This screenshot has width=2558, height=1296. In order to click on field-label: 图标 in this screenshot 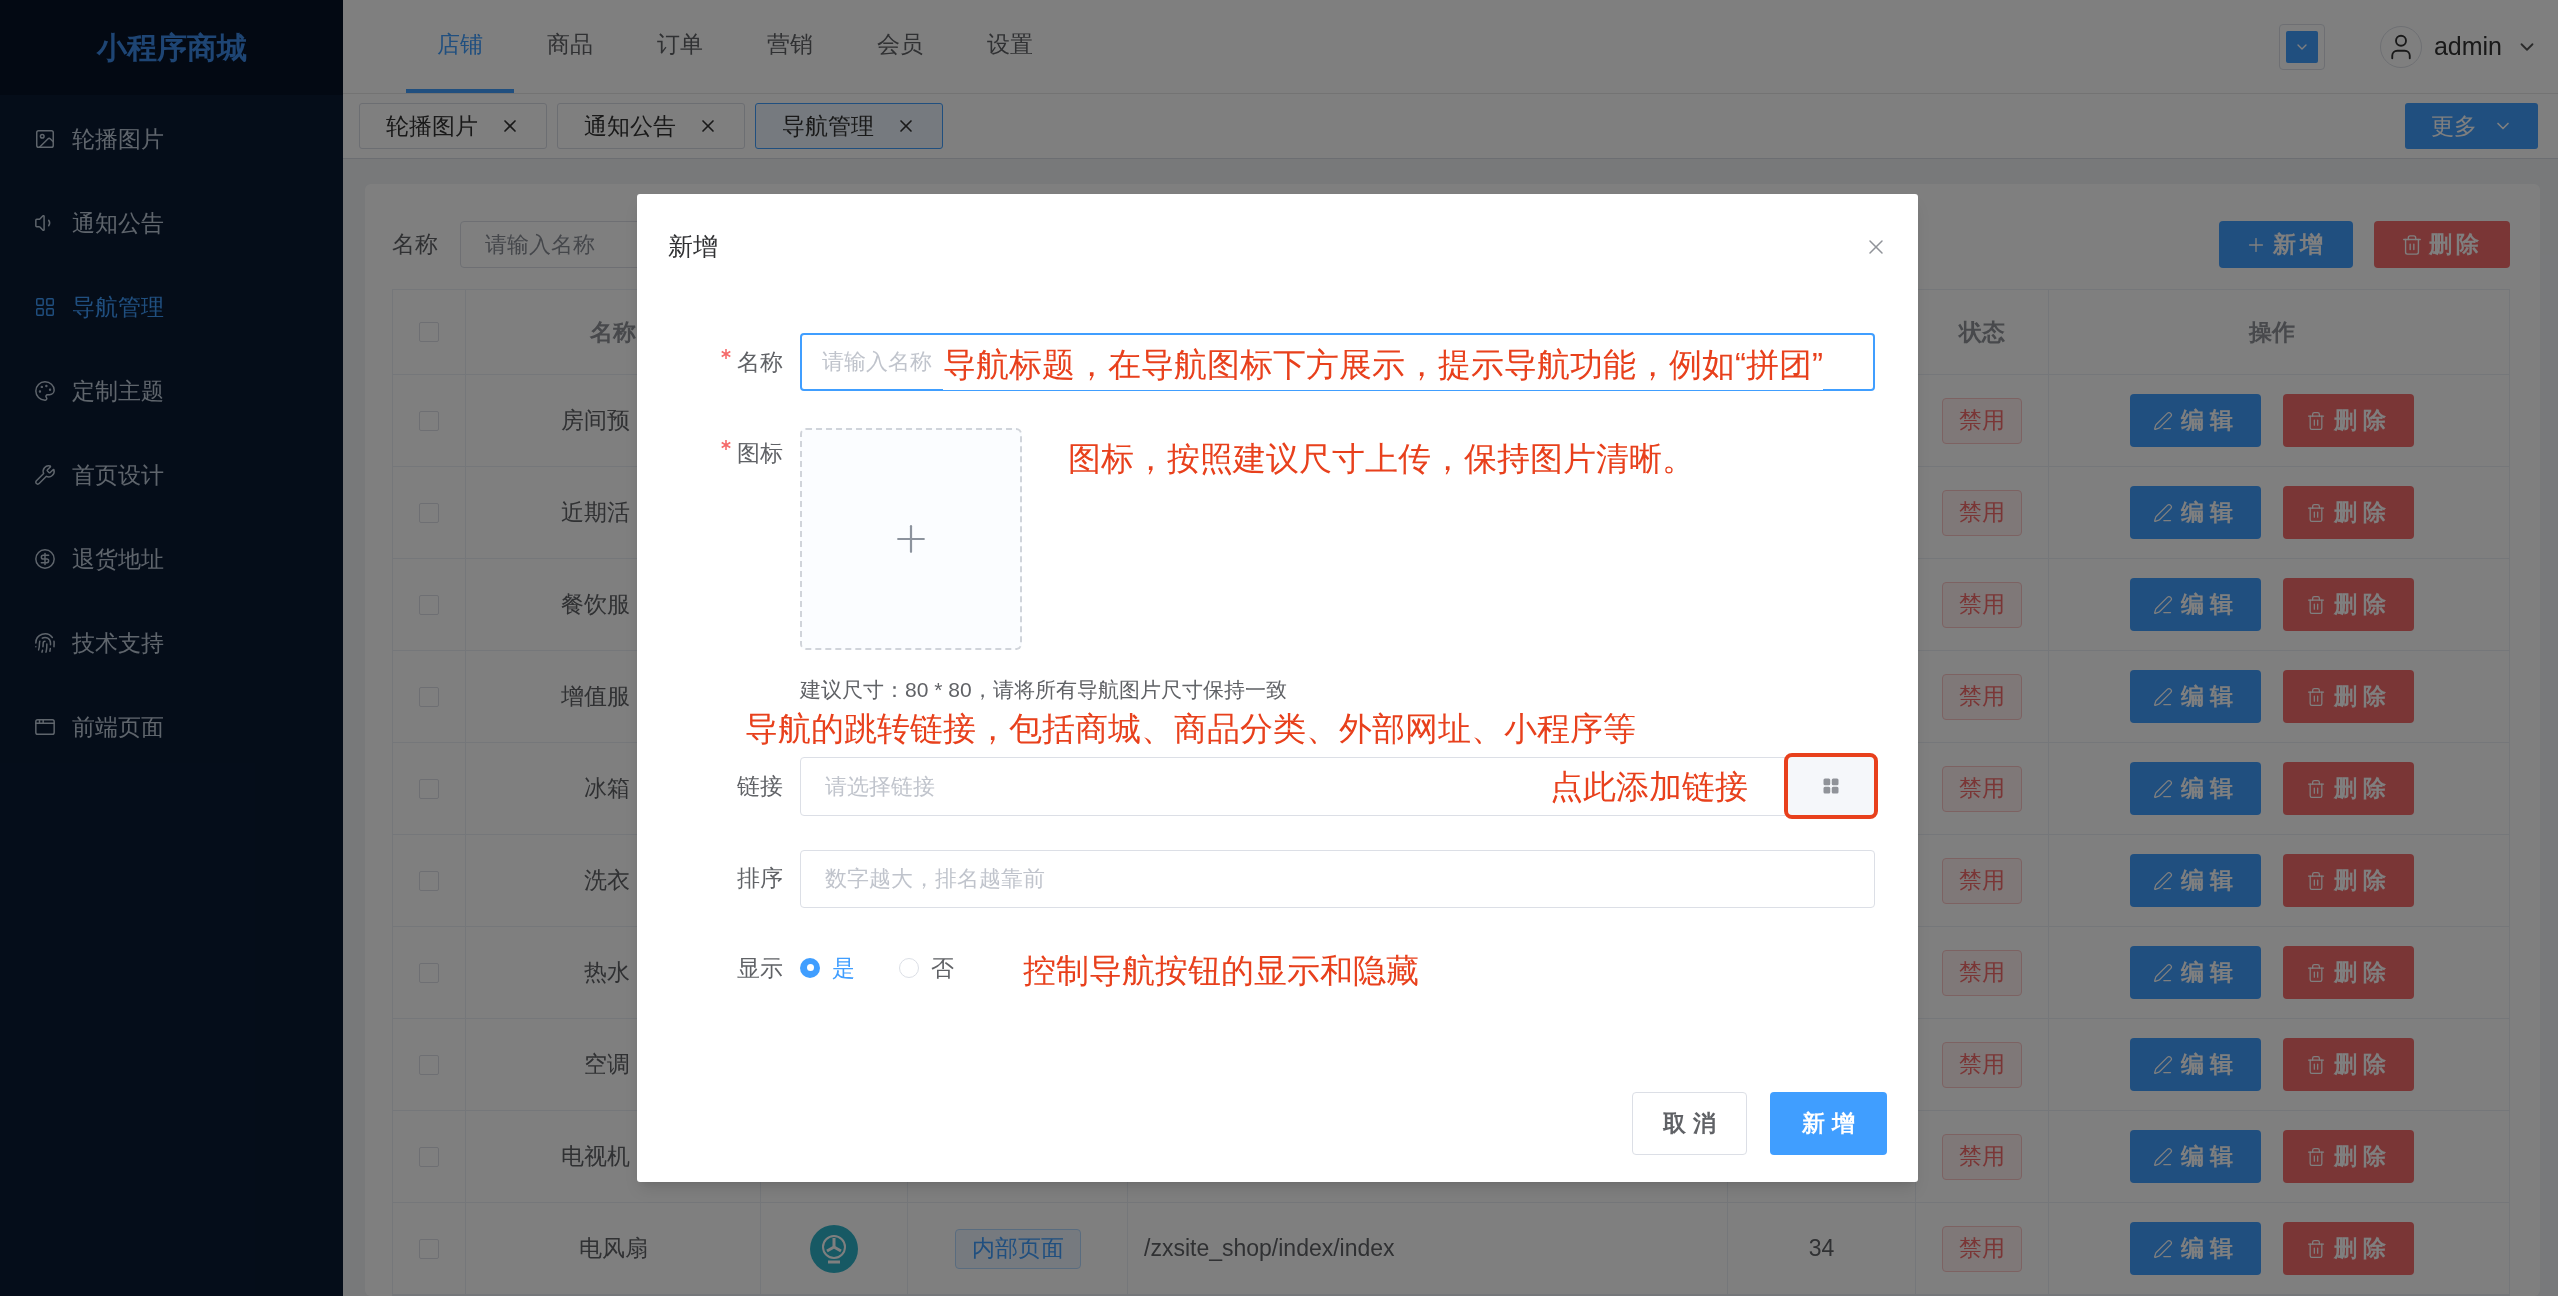, I will do `click(710, 453)`.